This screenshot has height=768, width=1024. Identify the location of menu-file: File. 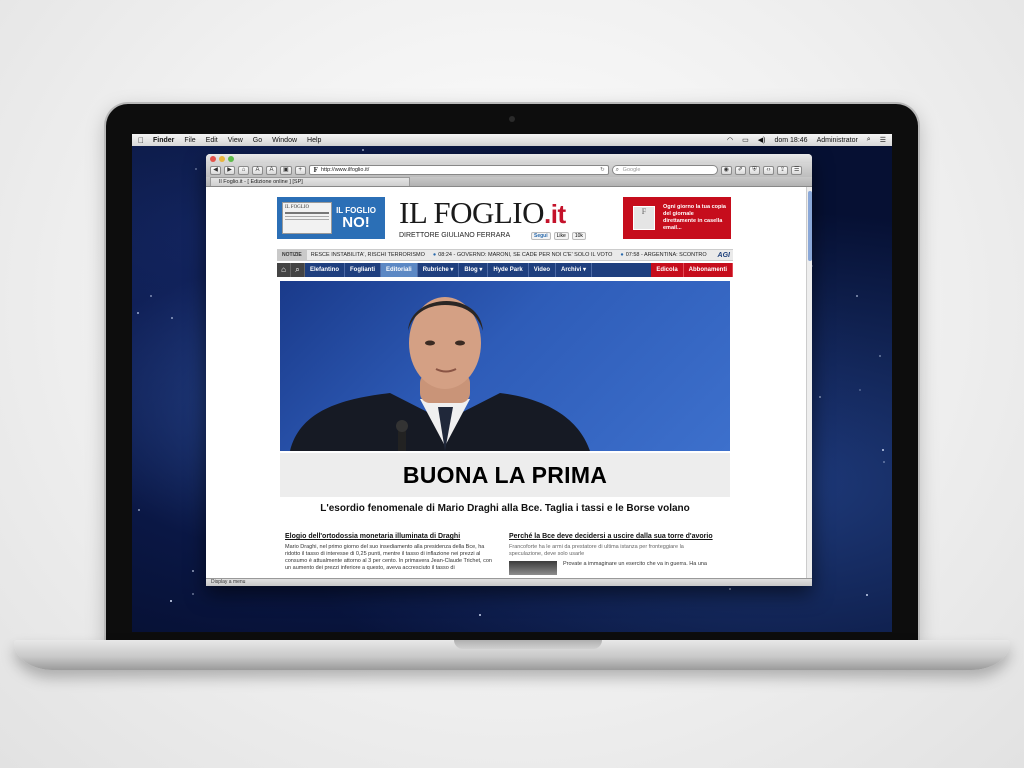
(189, 140).